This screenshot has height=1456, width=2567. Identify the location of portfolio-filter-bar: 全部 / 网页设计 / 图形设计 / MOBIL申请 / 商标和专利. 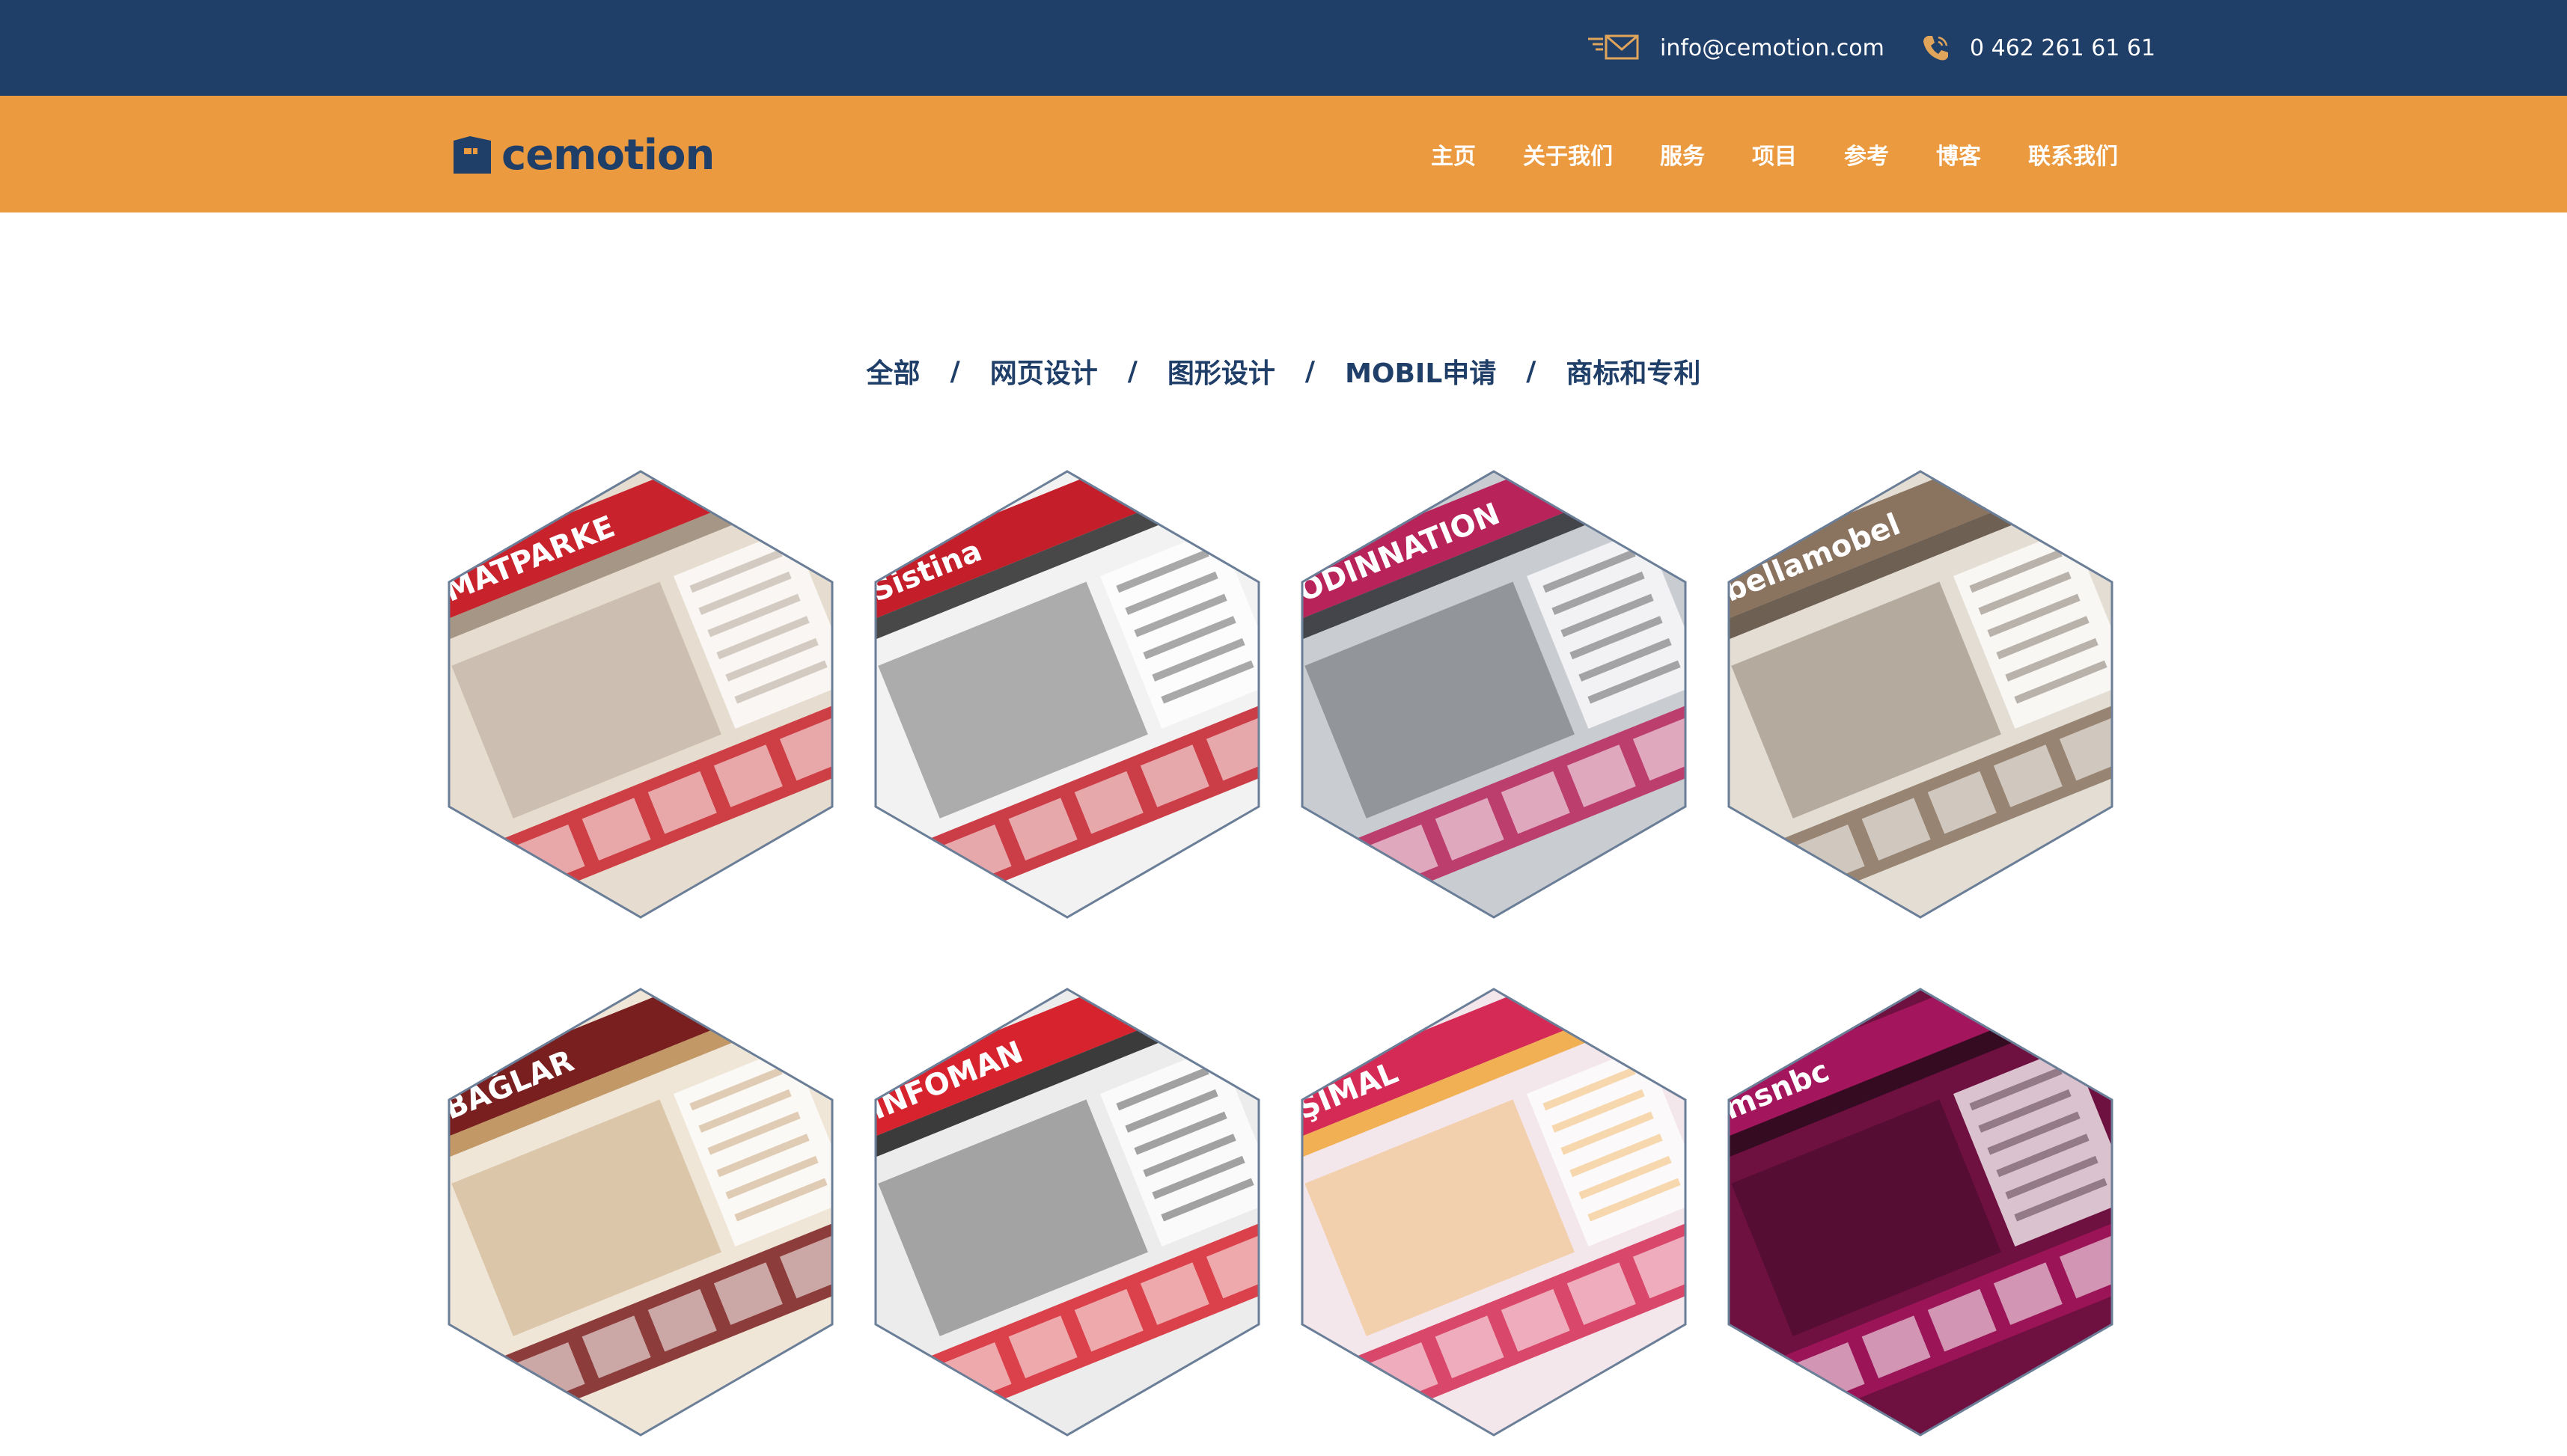
(1283, 371).